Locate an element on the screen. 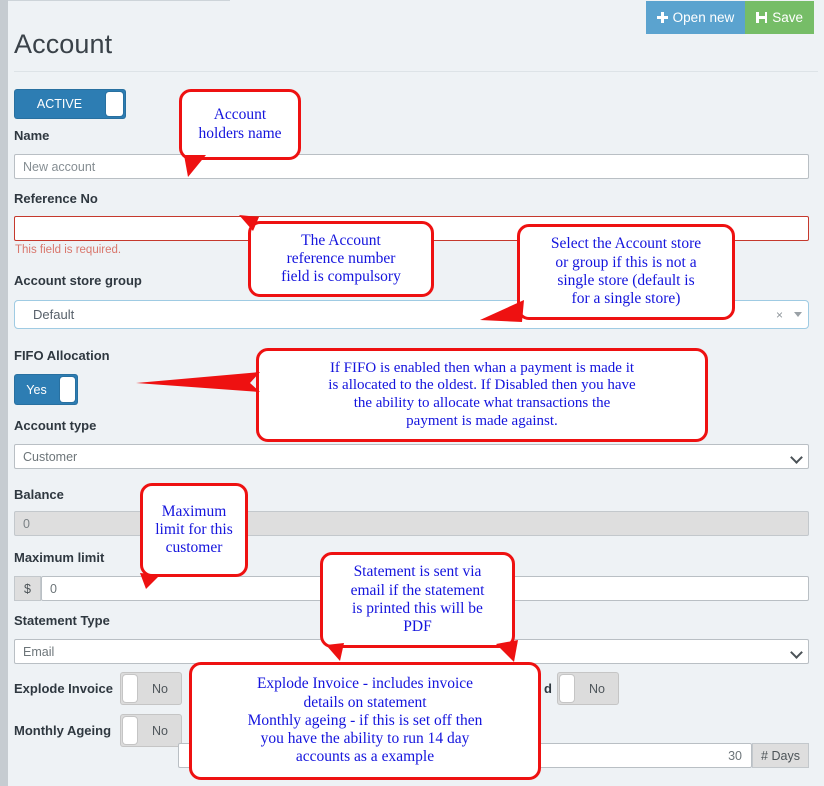 This screenshot has width=824, height=786. annotation-name: Account holders name is located at coordinates (240, 124).